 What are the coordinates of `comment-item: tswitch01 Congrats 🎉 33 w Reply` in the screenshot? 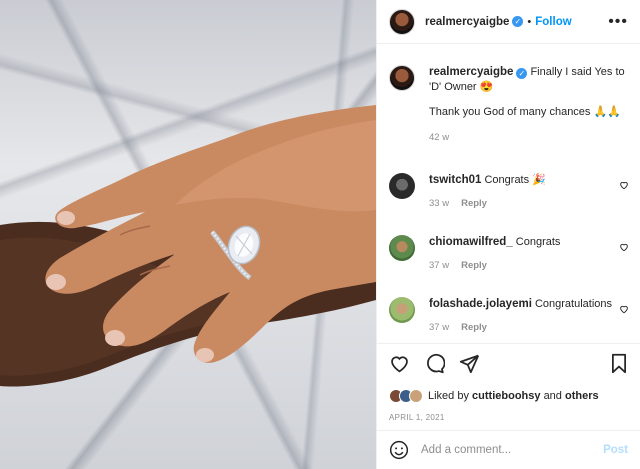 It's located at (508, 192).